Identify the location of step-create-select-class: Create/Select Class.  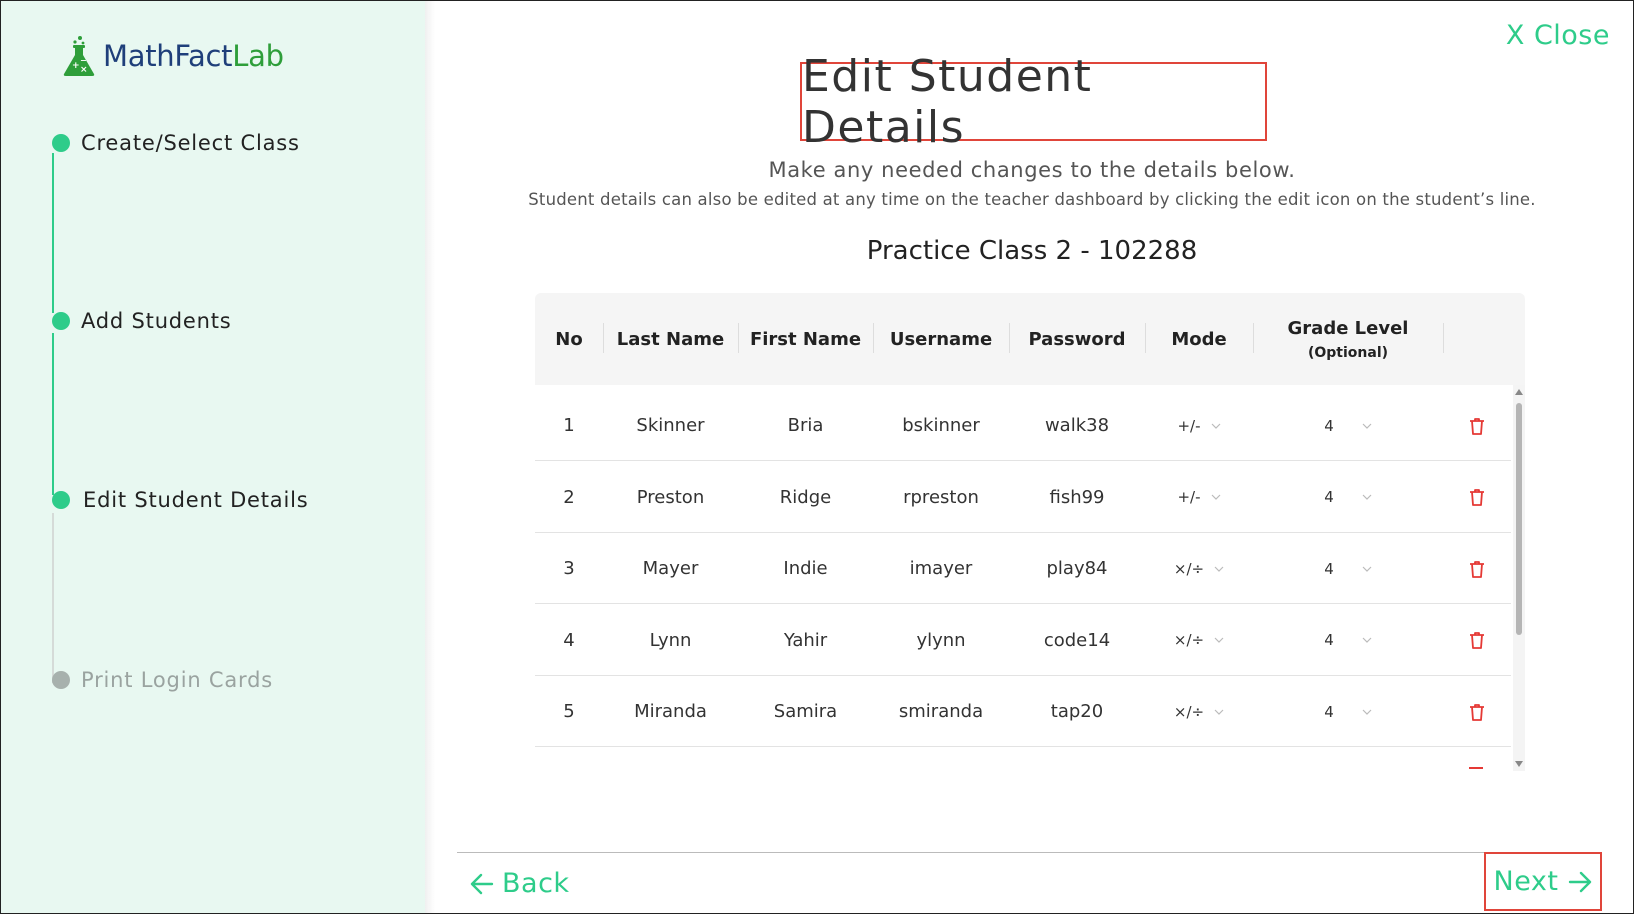
(176, 143).